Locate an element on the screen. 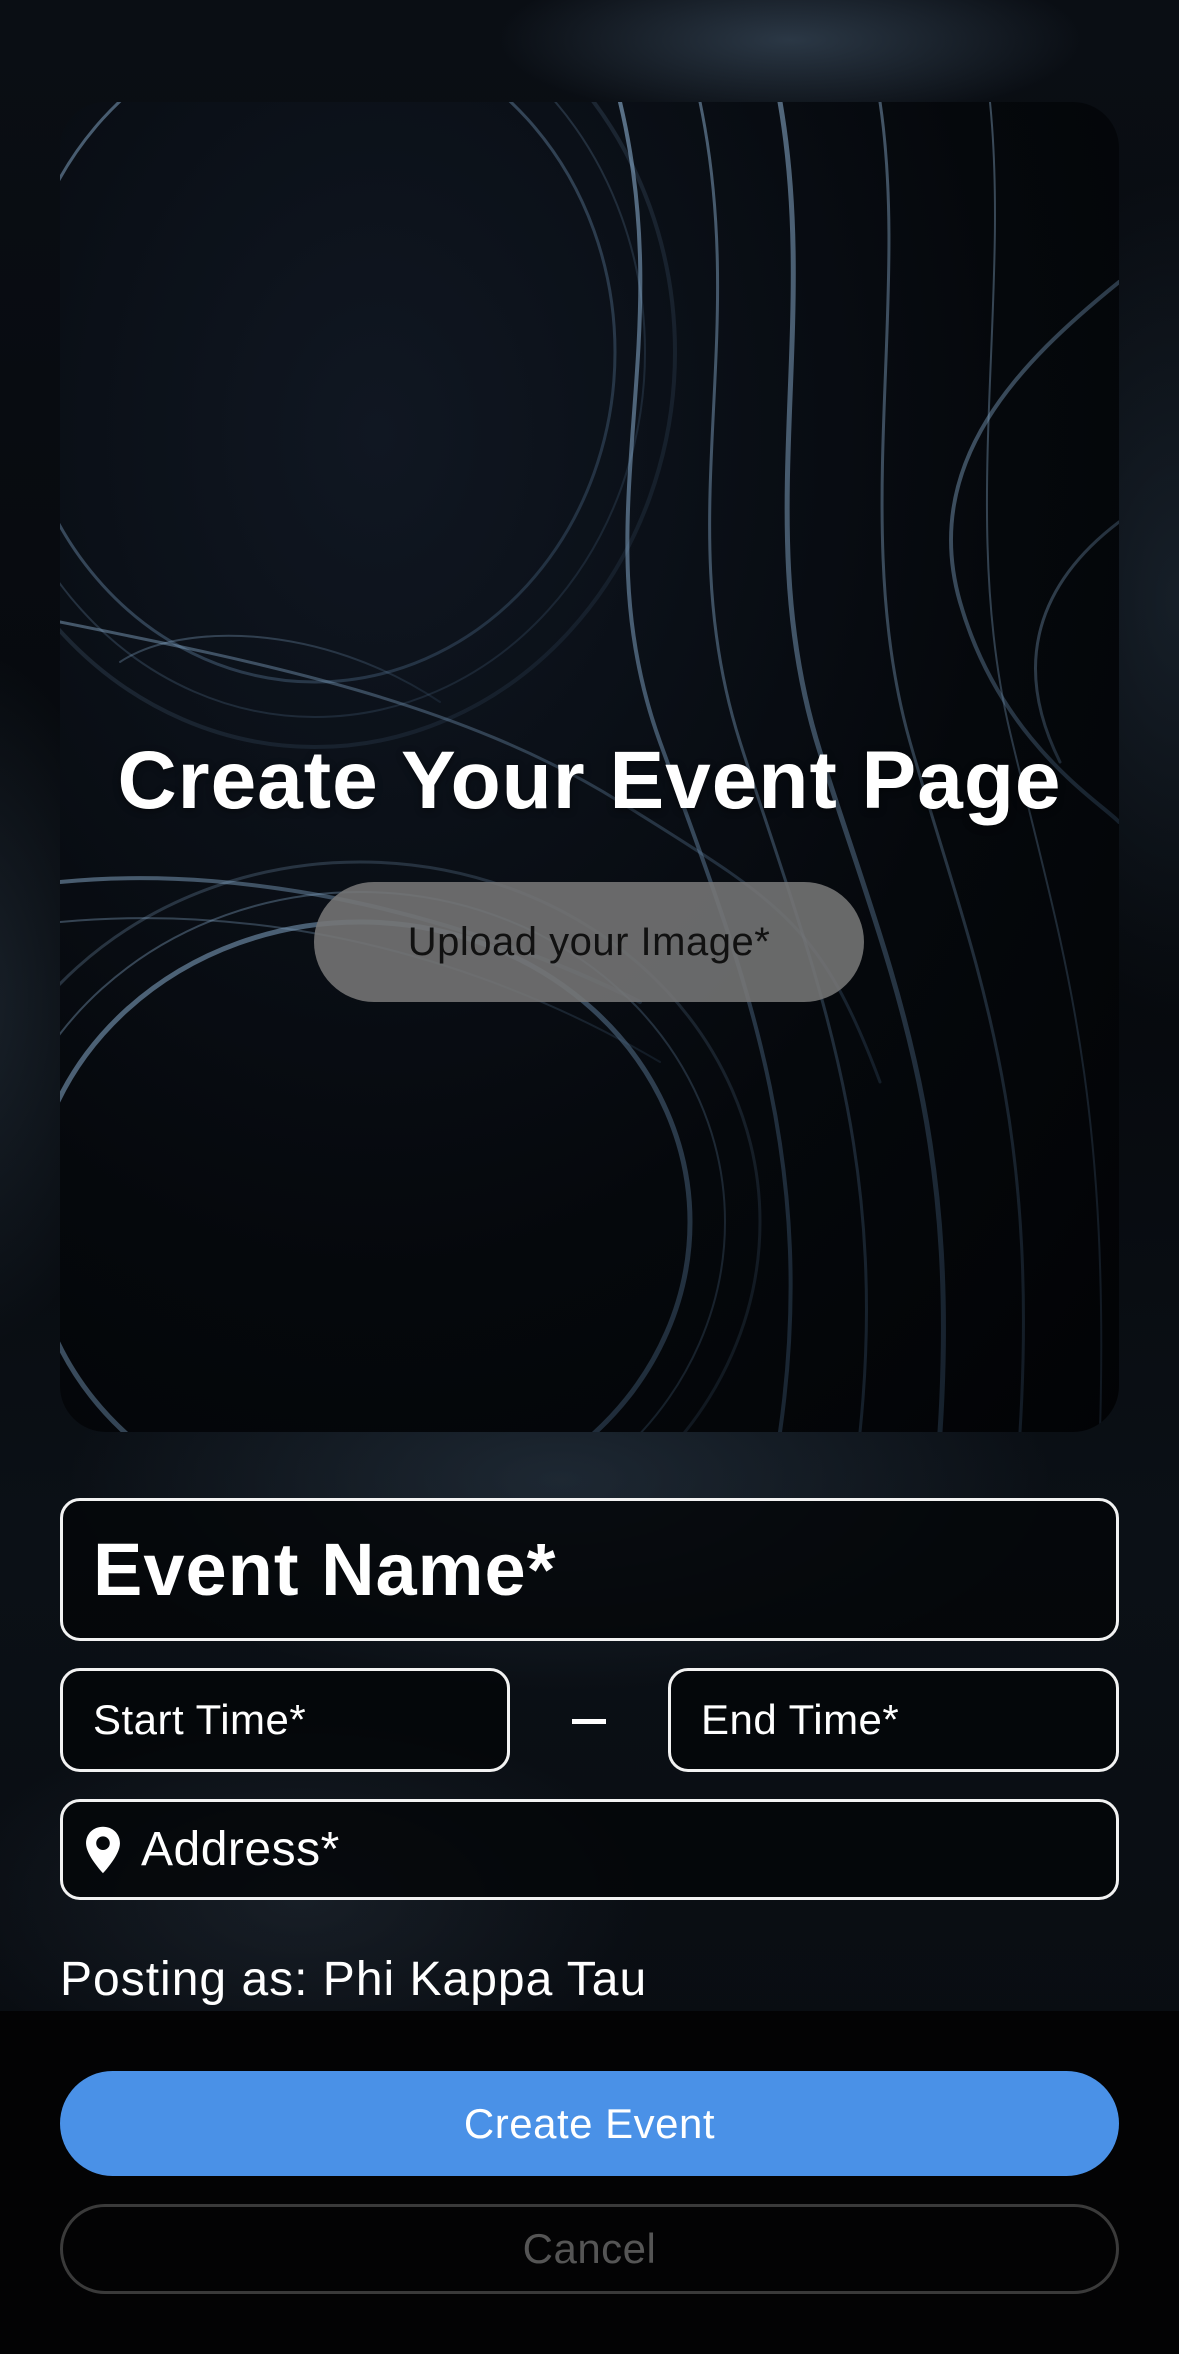  start-time-field: Start Time* is located at coordinates (285, 1720).